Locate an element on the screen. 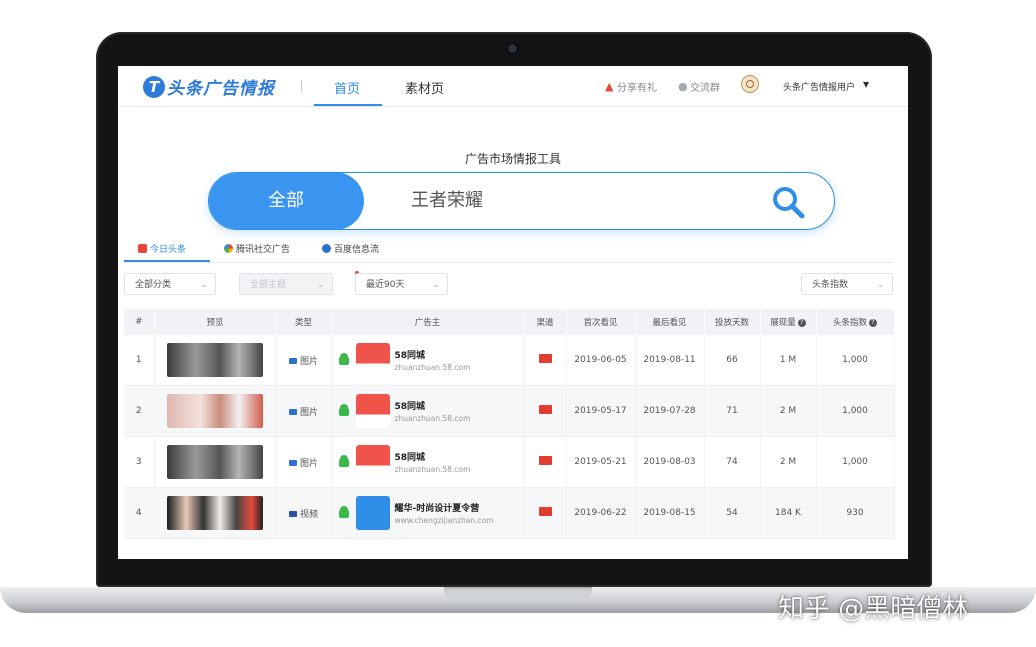 The image size is (1036, 647). ad-type: 图片 is located at coordinates (308, 361).